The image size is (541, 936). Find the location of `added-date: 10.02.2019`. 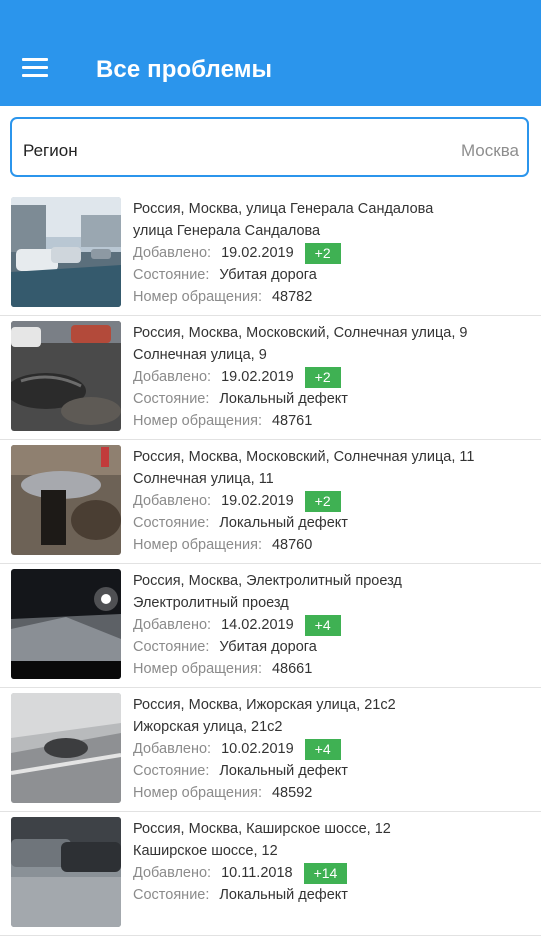

added-date: 10.02.2019 is located at coordinates (257, 749).